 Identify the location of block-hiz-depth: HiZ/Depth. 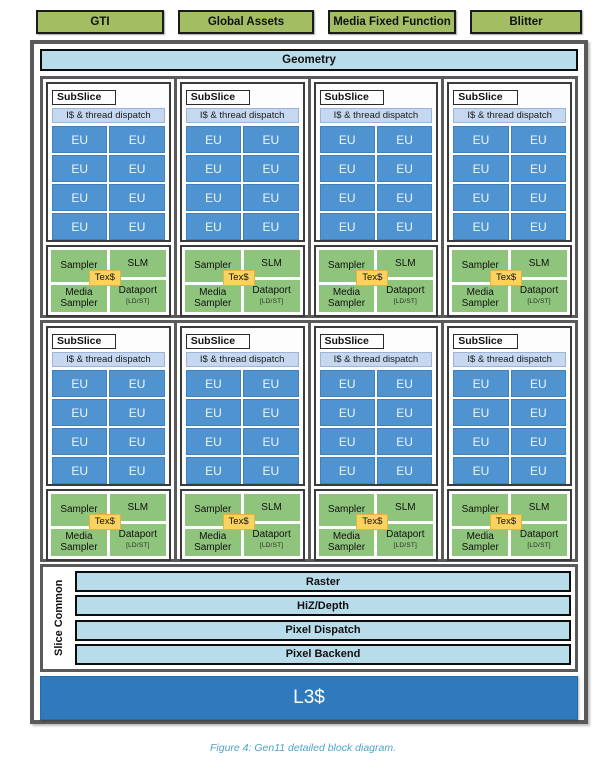
(323, 606).